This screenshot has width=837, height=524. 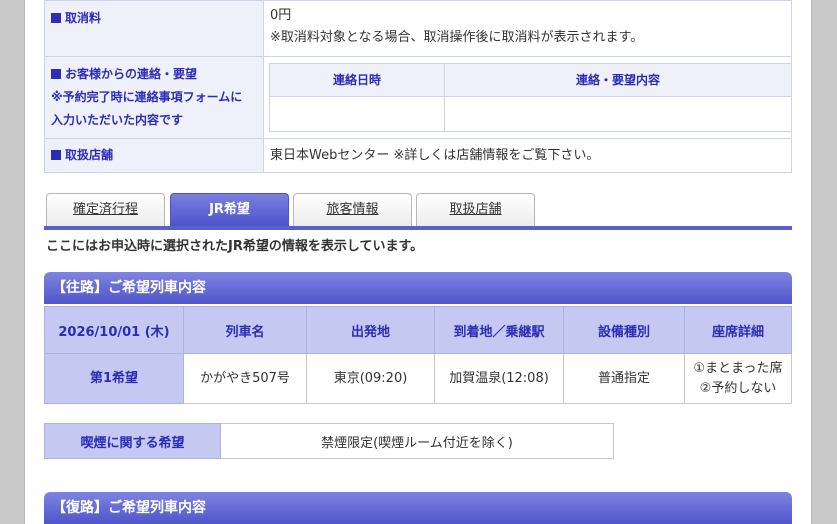 I want to click on smoking-table: 喫煙に関する希望 禁煙限定(喫煙ルーム付近を除く), so click(x=329, y=441).